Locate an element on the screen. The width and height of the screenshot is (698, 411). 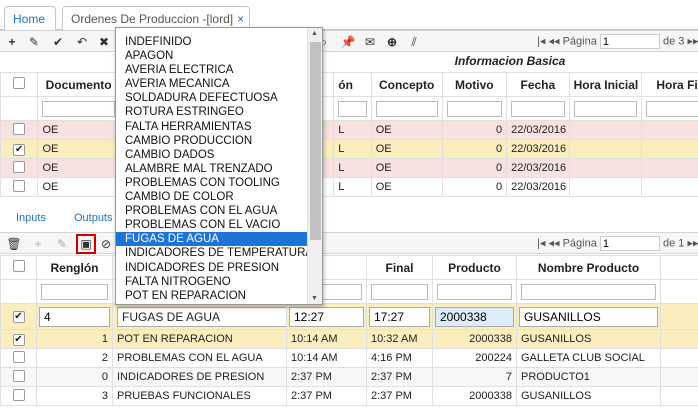
col-hora-inicial: Hora Inicial is located at coordinates (605, 84).